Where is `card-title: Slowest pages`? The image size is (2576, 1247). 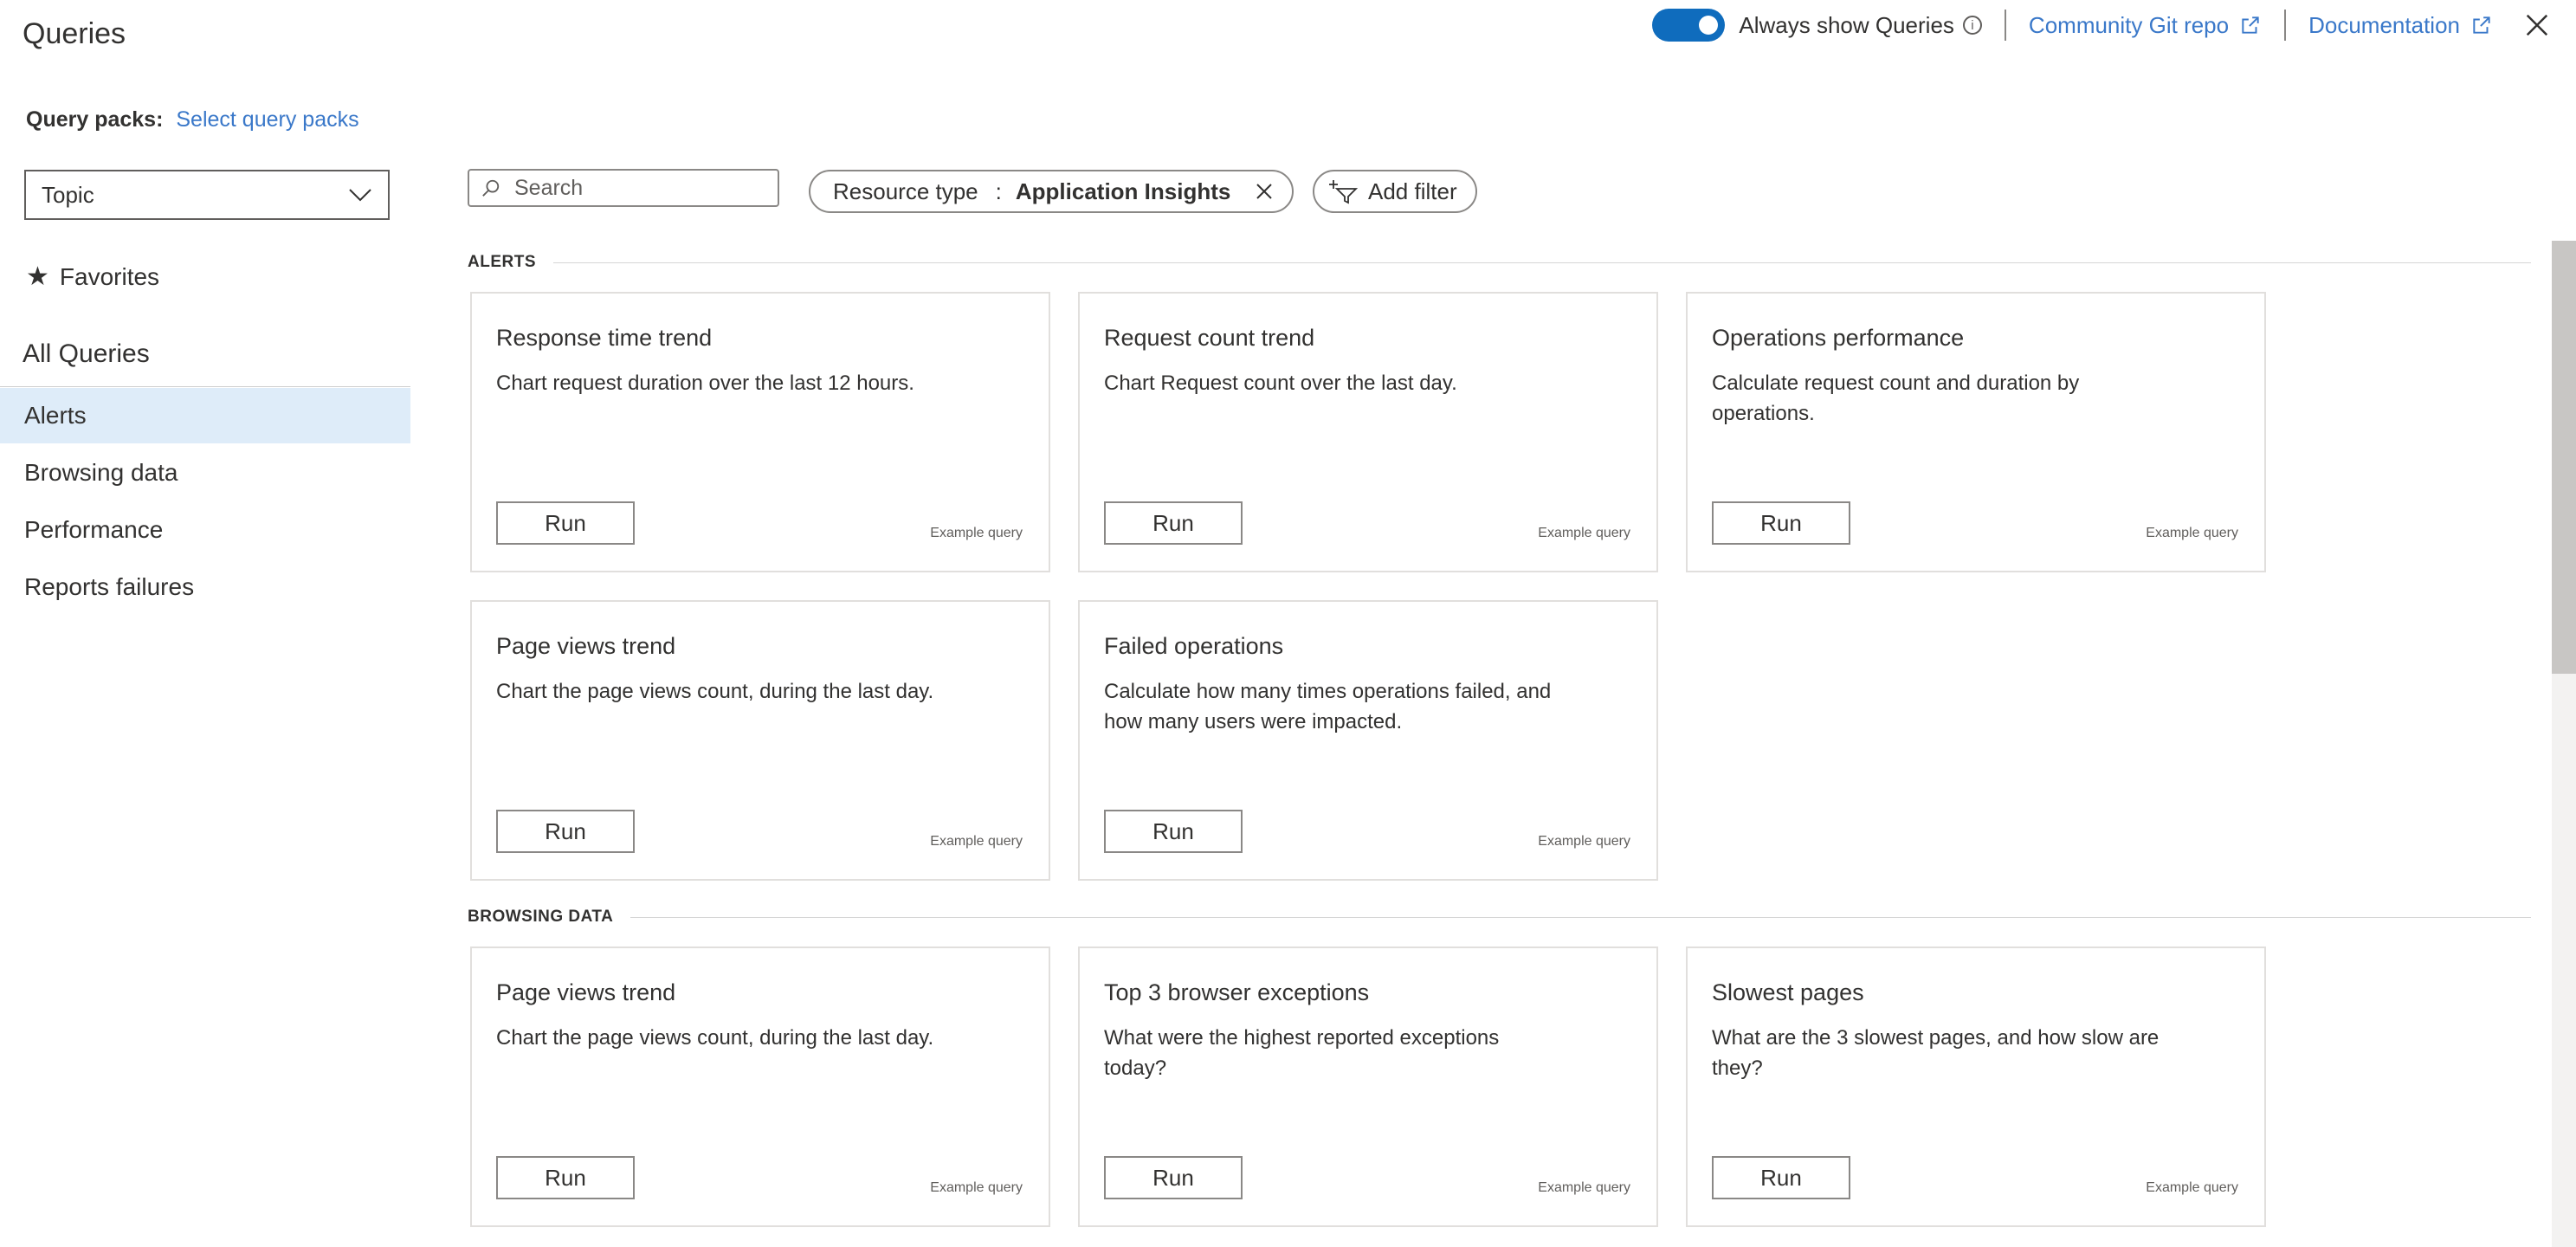
card-title: Slowest pages is located at coordinates (1788, 992).